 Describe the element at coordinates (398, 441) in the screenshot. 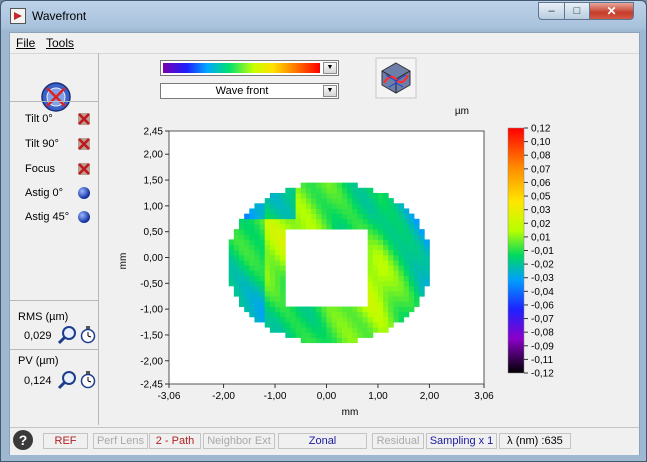

I see `residual-indicator: Residual` at that location.